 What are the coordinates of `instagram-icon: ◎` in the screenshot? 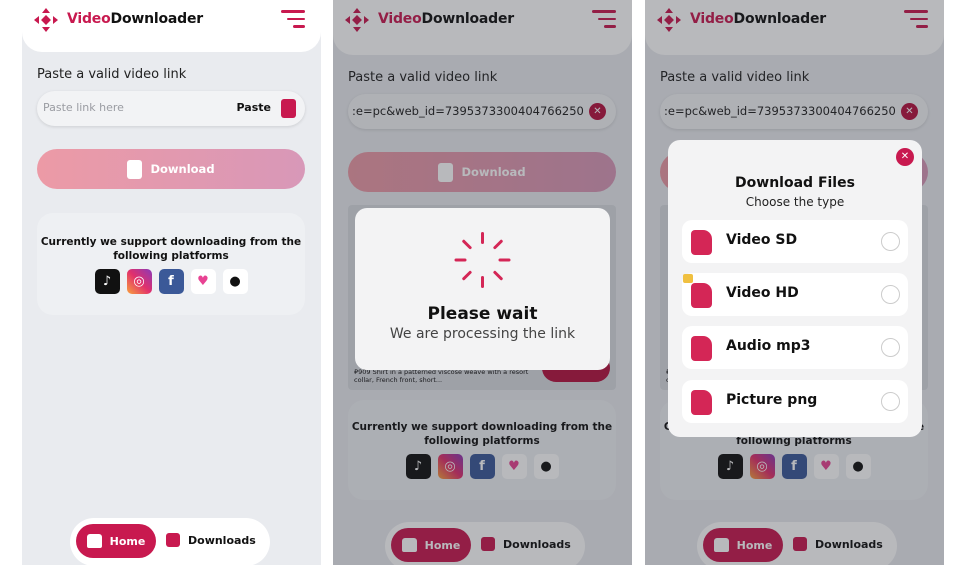 It's located at (139, 281).